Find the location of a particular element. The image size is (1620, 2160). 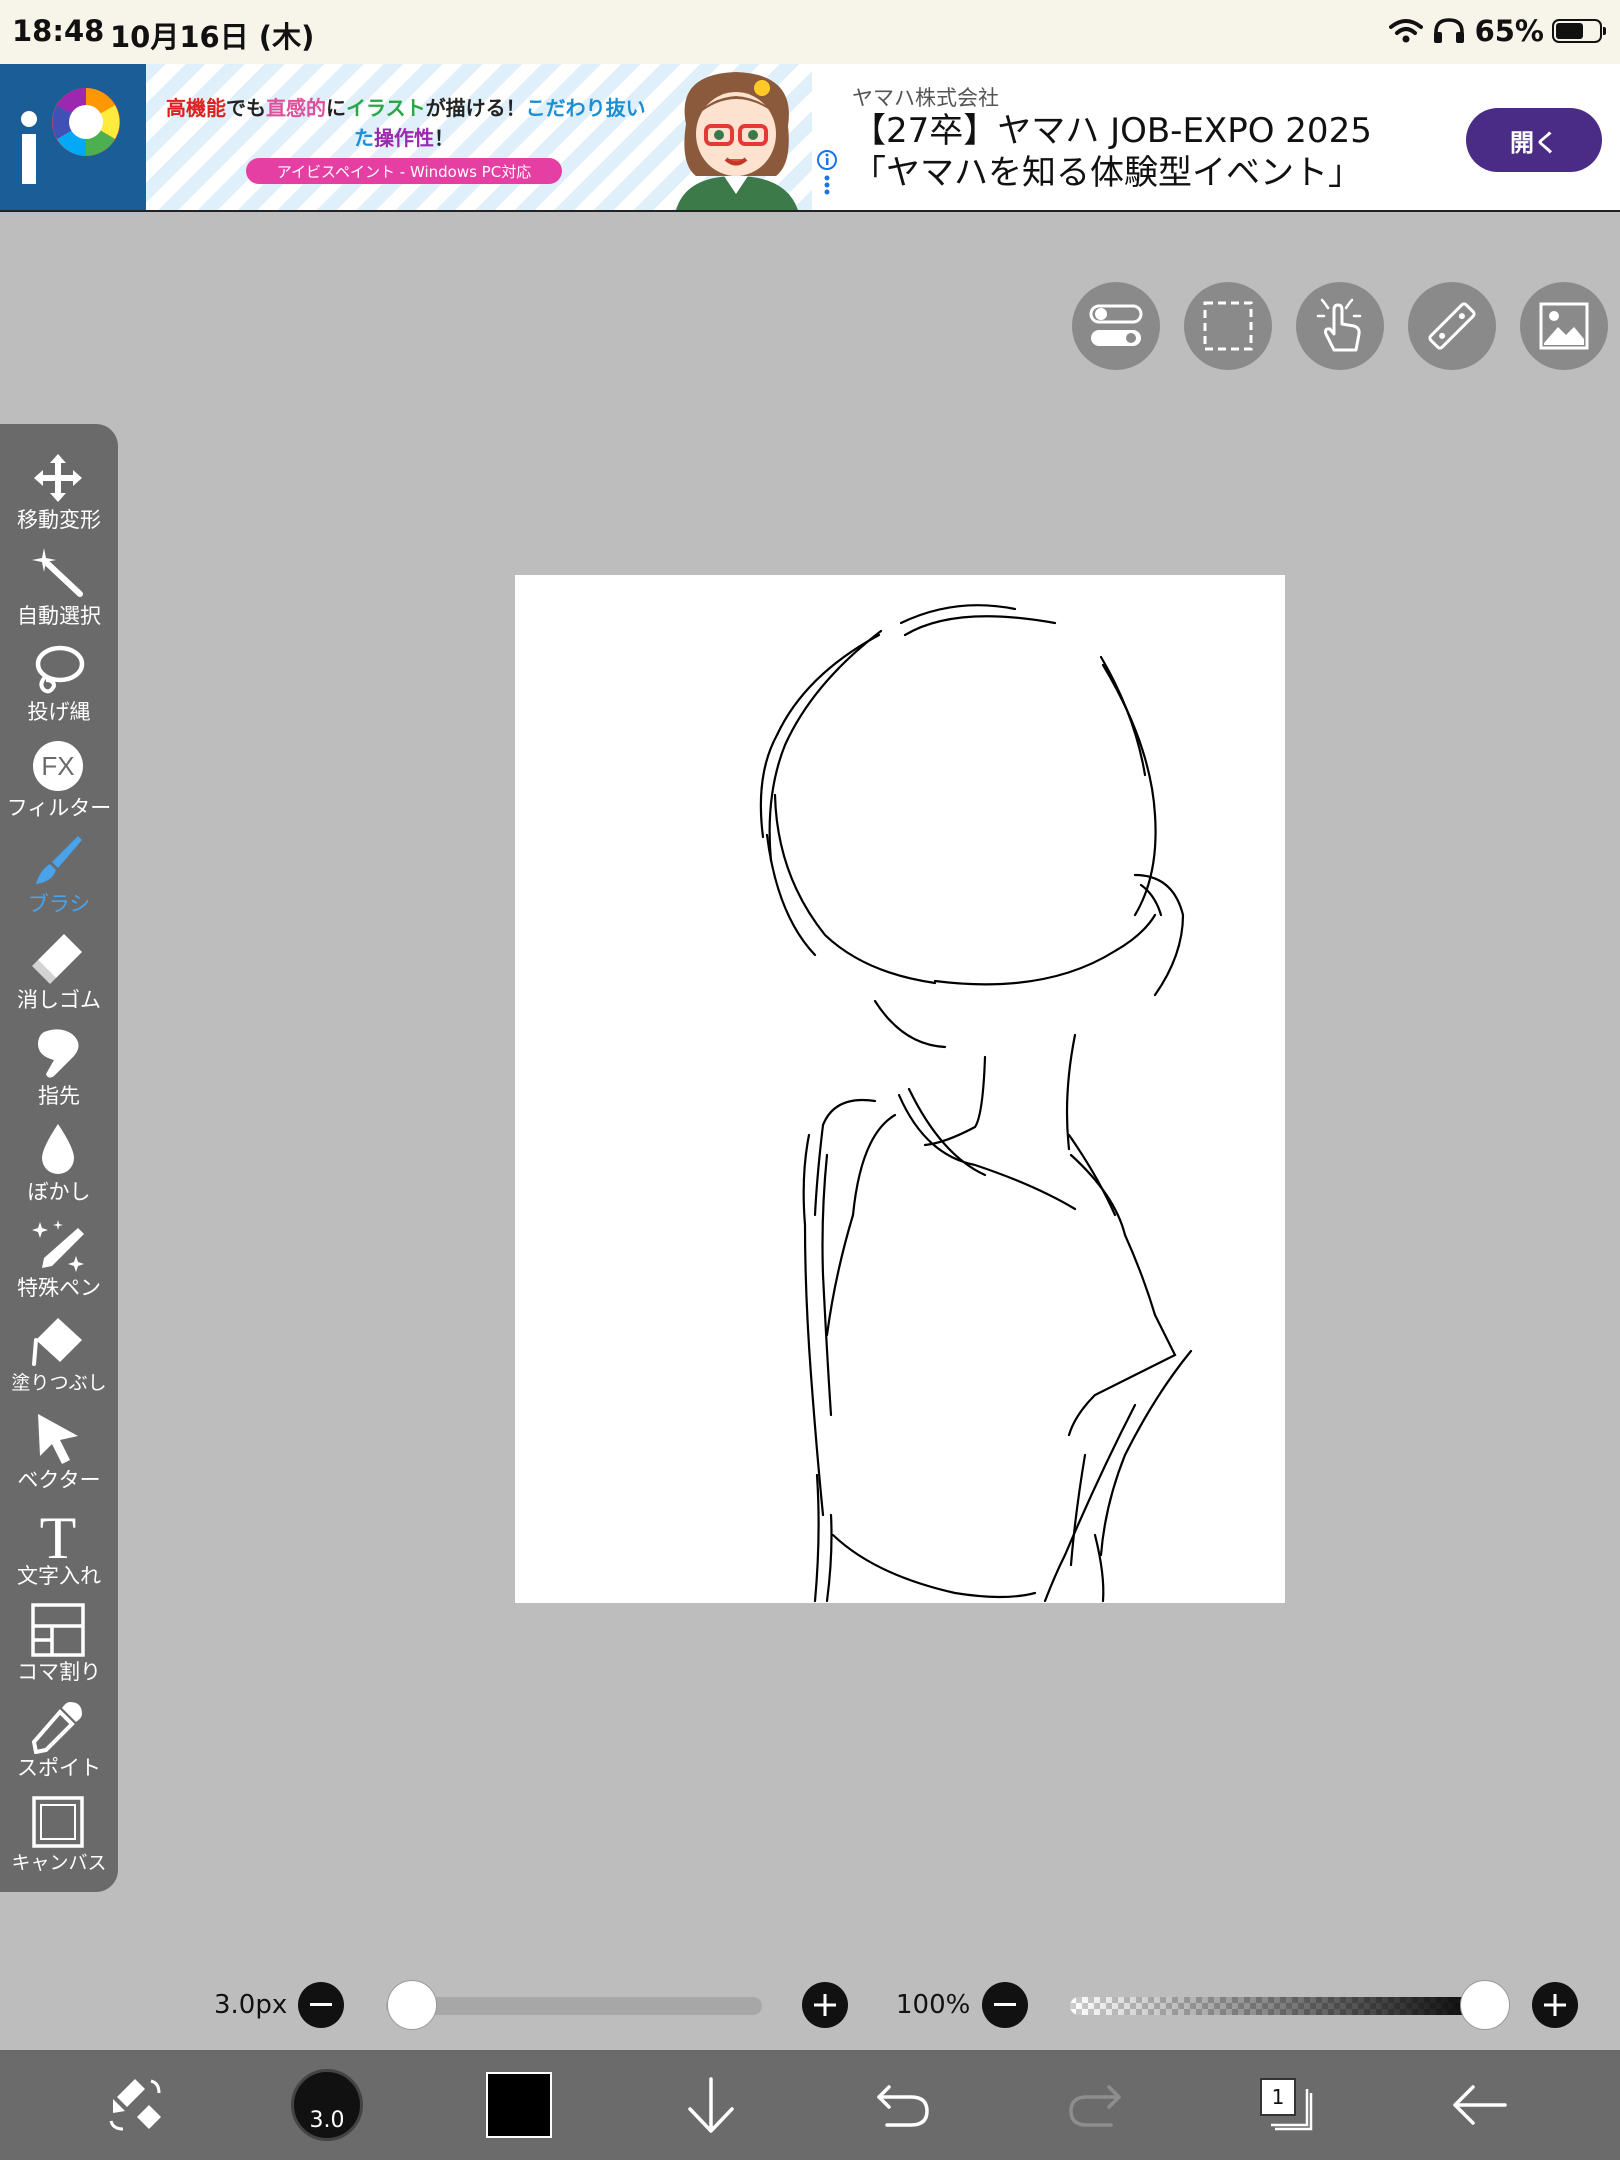

svg-text: FX is located at coordinates (57, 766).